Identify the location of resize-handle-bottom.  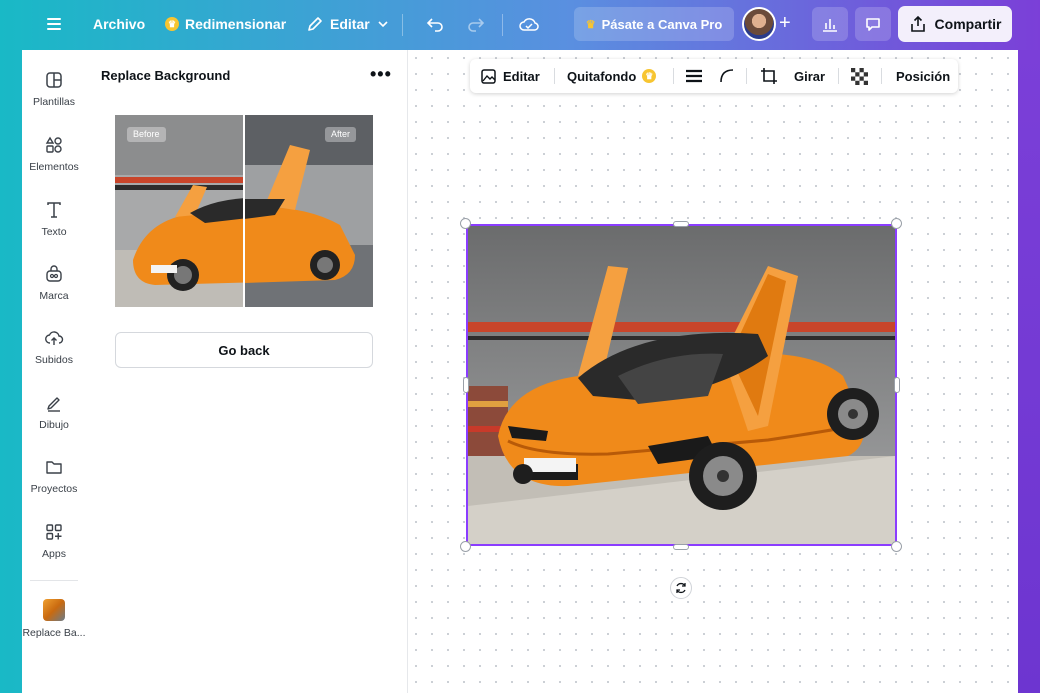
(681, 547).